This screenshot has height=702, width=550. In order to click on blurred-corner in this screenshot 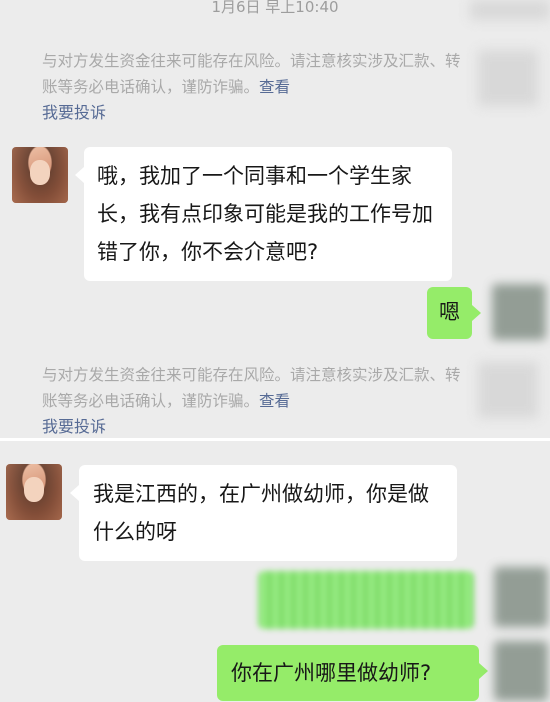, I will do `click(510, 10)`.